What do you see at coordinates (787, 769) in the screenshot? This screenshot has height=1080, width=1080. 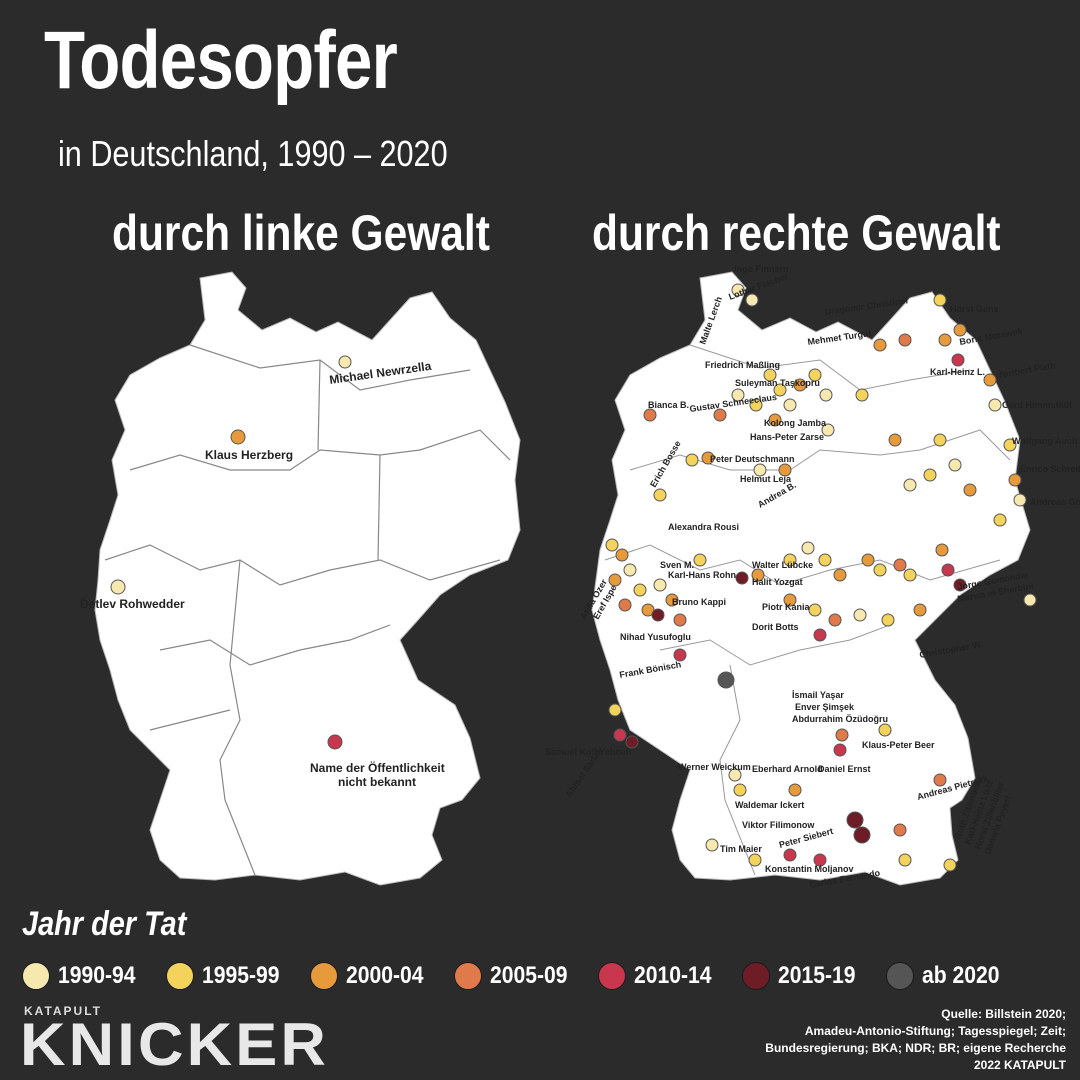 I see `victim-label: Eberhard Arnold` at bounding box center [787, 769].